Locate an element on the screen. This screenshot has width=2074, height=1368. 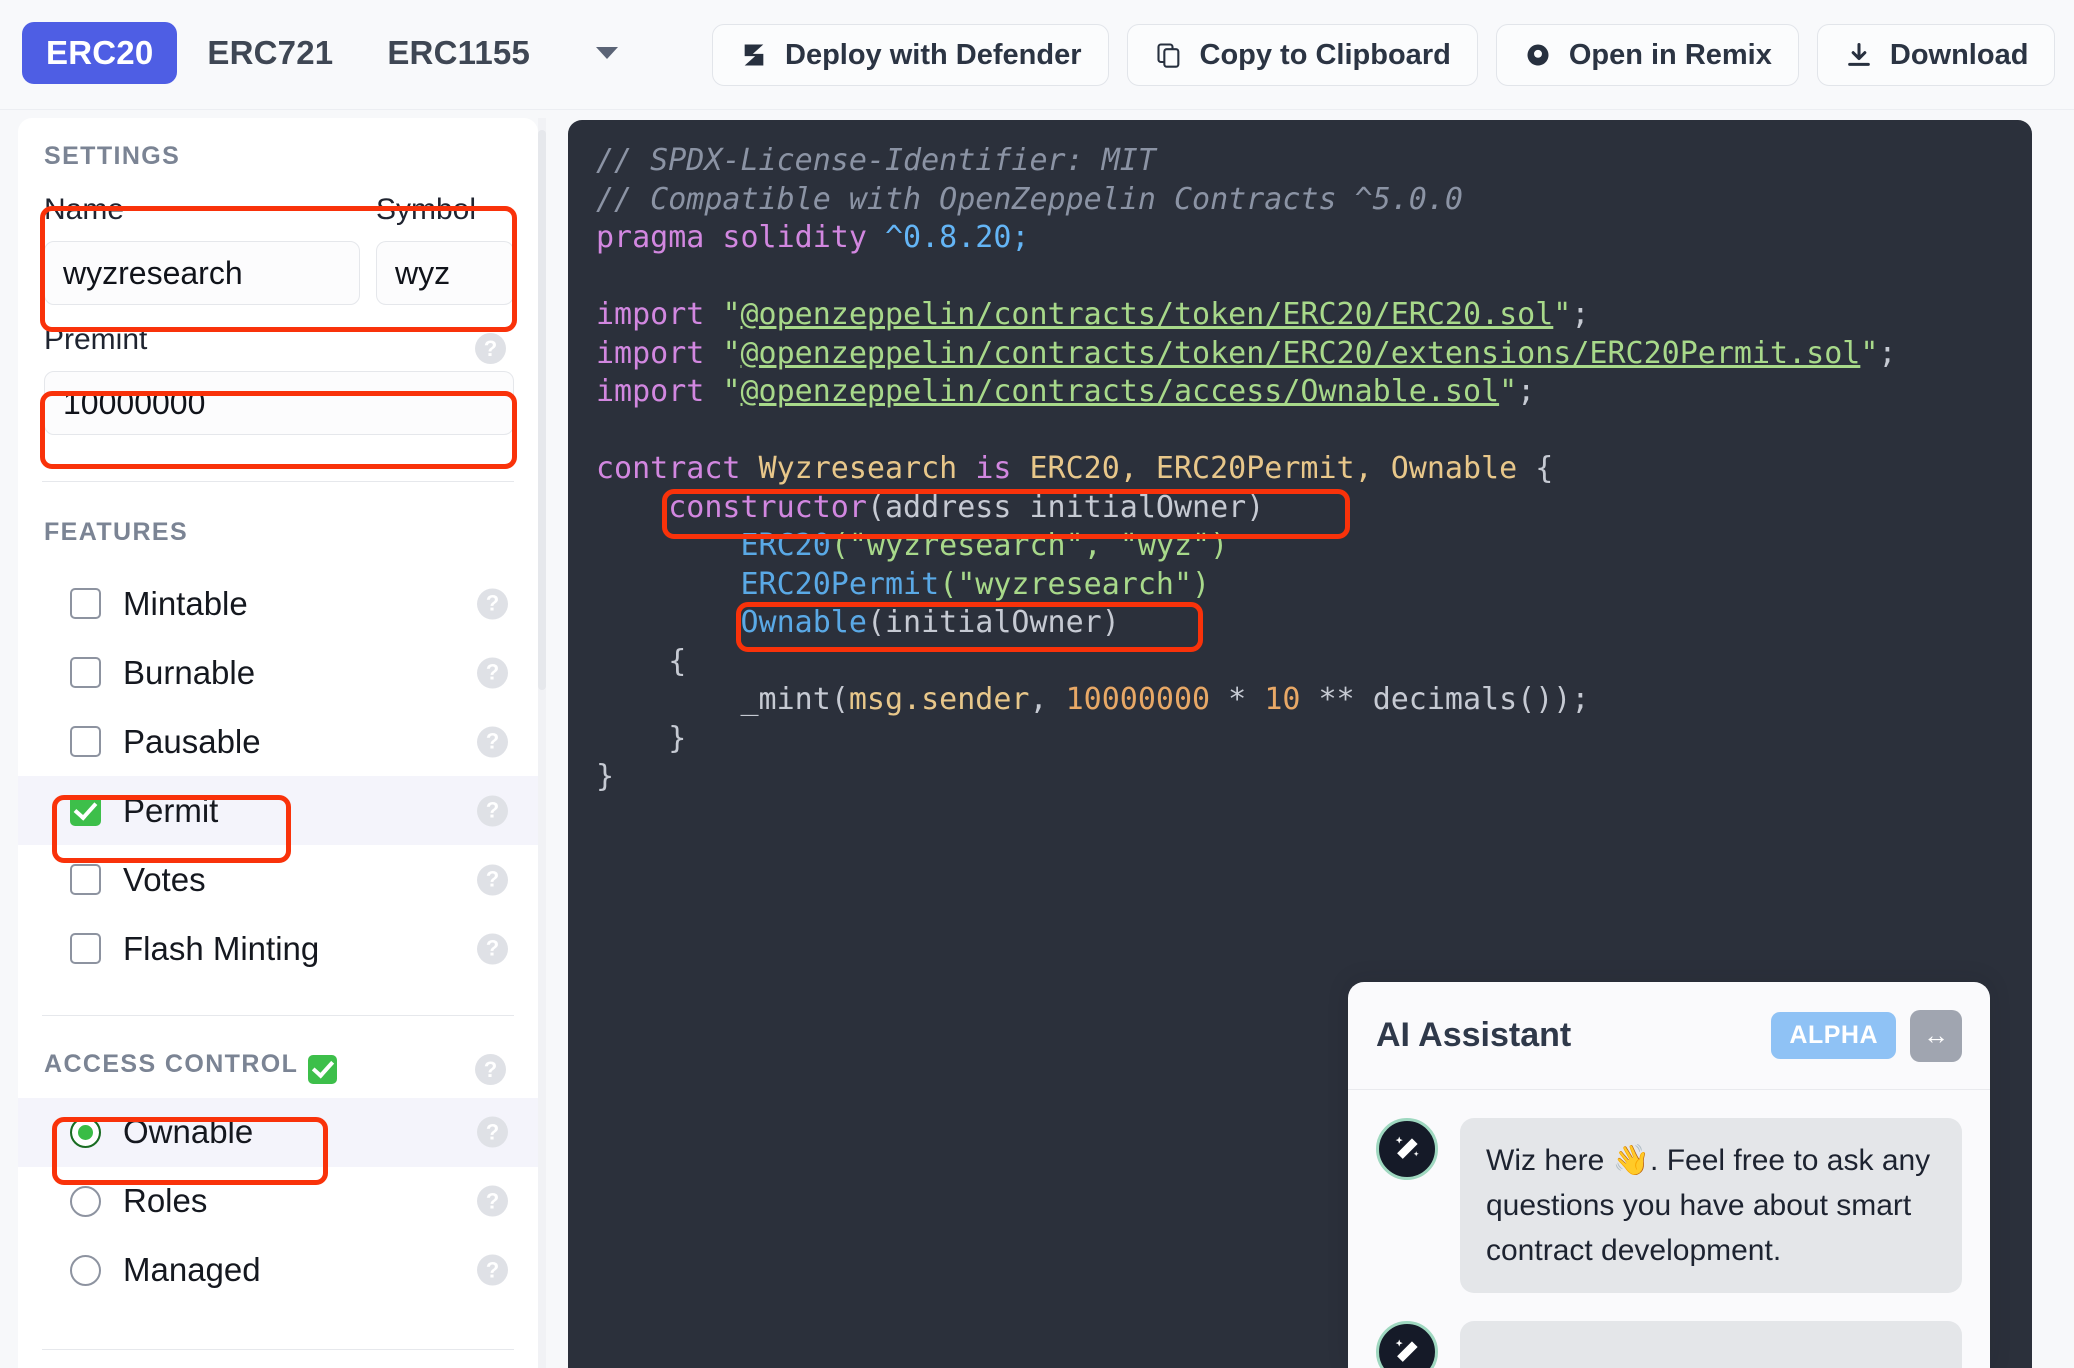
code-constructor-params: (address initialOwner) is located at coordinates (1065, 507).